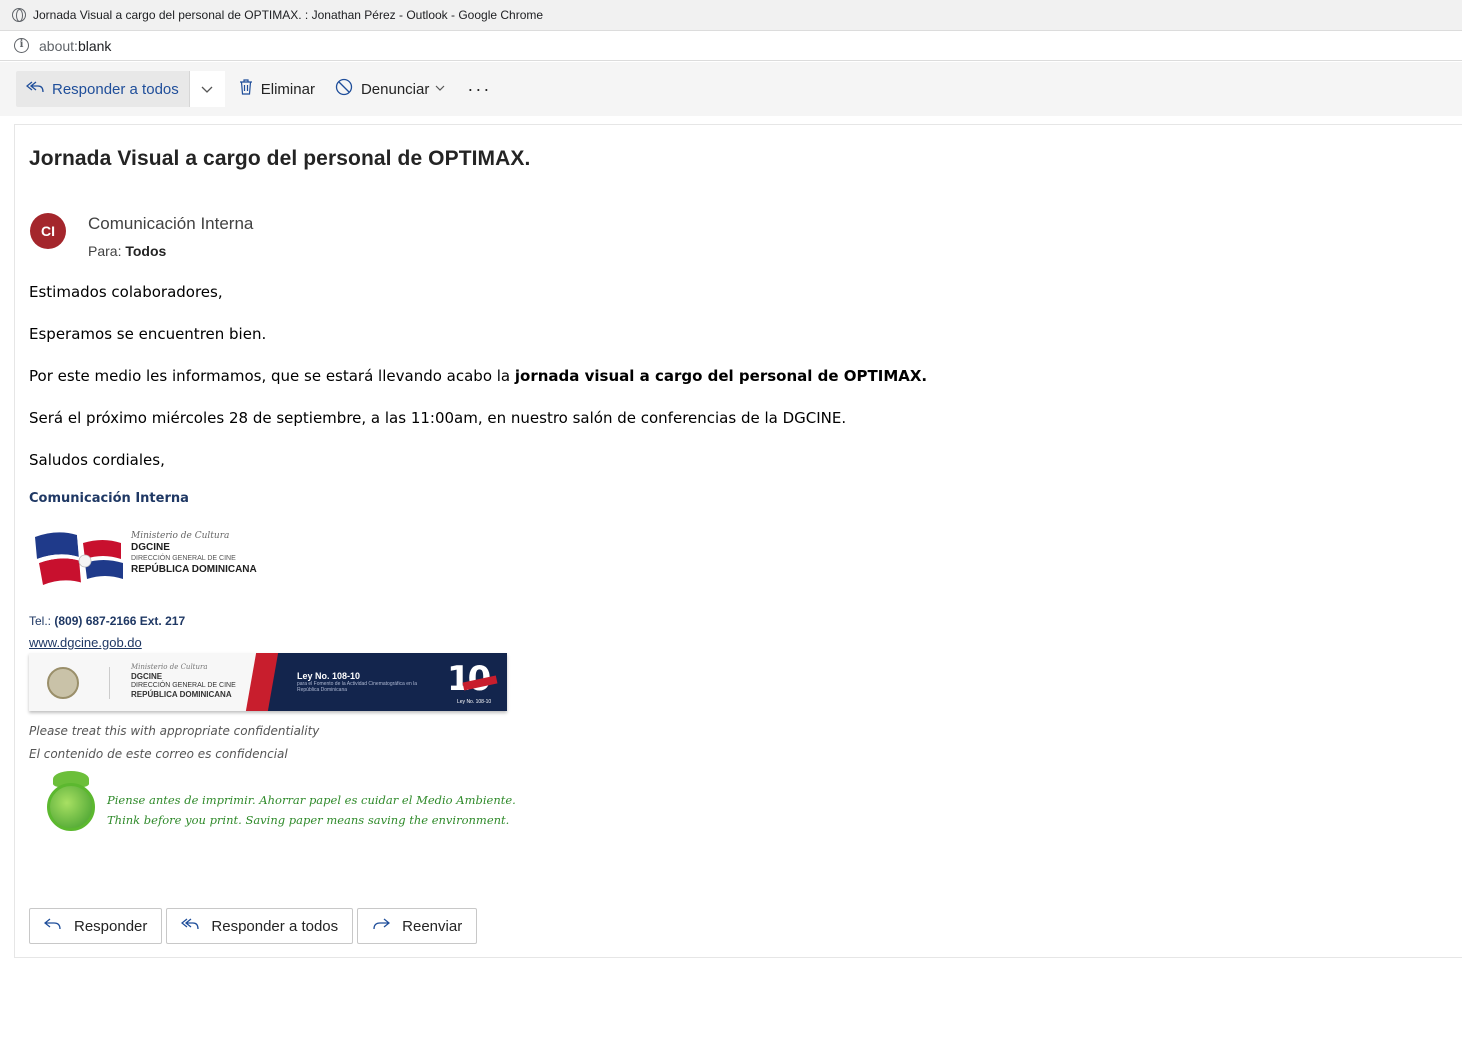 This screenshot has width=1462, height=1057. Describe the element at coordinates (109, 498) in the screenshot. I see `signature-name: Comunicación Interna` at that location.